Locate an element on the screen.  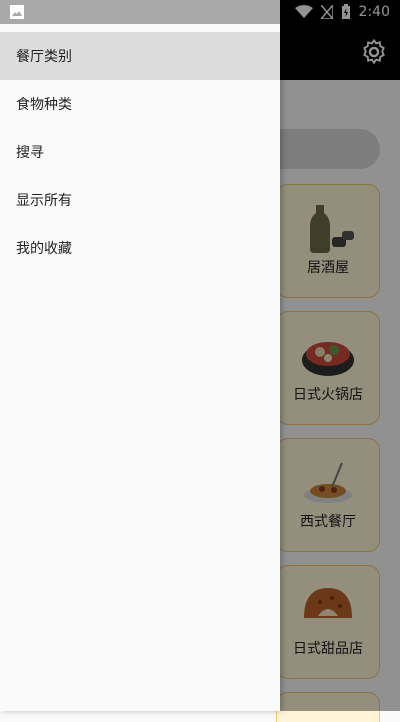
drawer-item-search: 搜寻 is located at coordinates (140, 152).